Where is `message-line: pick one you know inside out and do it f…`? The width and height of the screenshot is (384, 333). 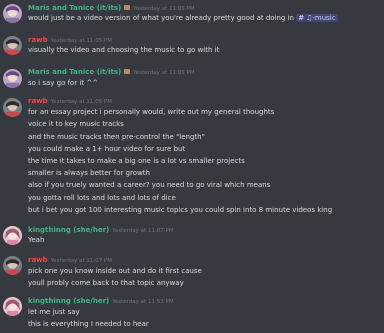
message-line: pick one you know inside out and do it f… is located at coordinates (115, 271).